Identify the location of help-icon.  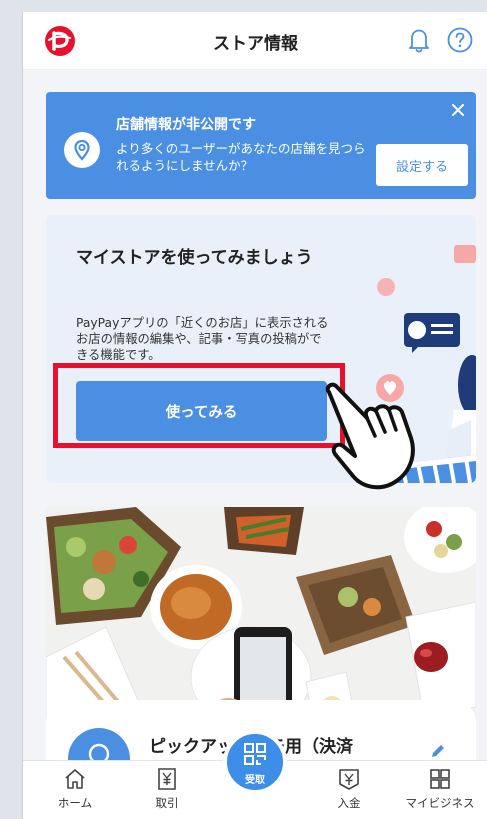
(460, 40).